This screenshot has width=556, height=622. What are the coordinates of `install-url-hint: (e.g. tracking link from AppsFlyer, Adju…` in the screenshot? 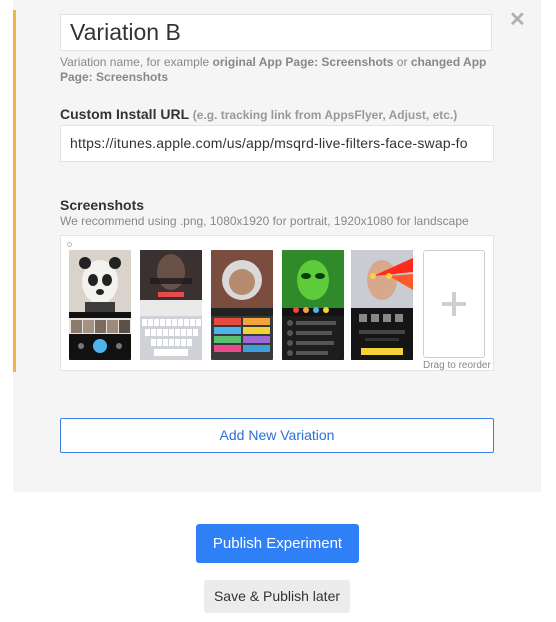 It's located at (325, 115).